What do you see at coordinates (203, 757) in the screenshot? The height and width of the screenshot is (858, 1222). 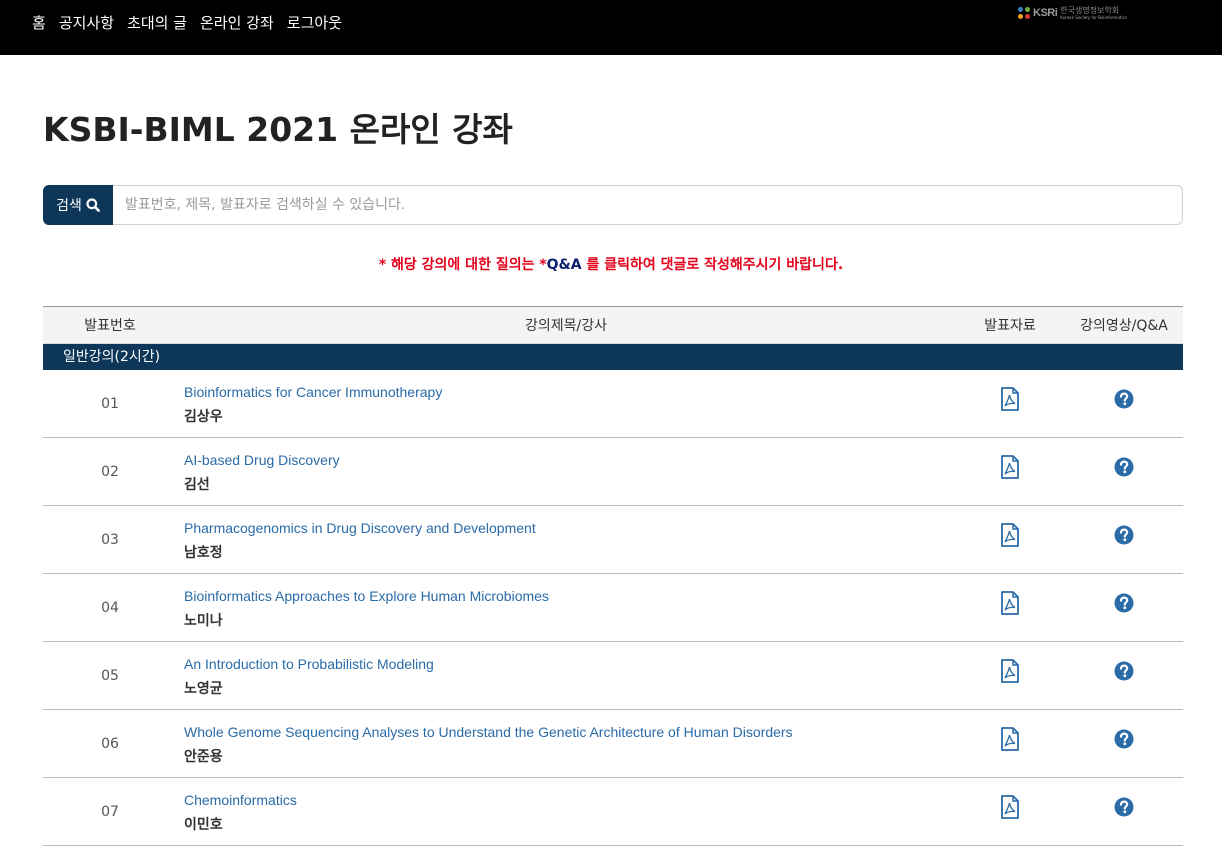 I see `lecture-speaker: 안준용` at bounding box center [203, 757].